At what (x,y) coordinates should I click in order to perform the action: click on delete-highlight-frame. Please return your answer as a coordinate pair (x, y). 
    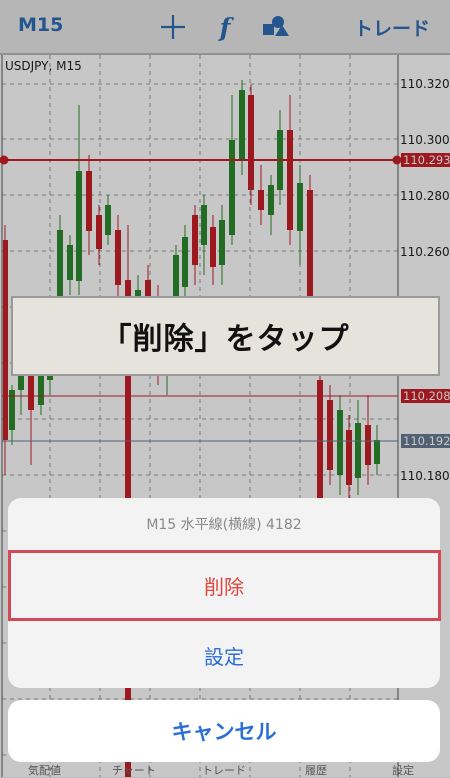
    Looking at the image, I should click on (224, 585).